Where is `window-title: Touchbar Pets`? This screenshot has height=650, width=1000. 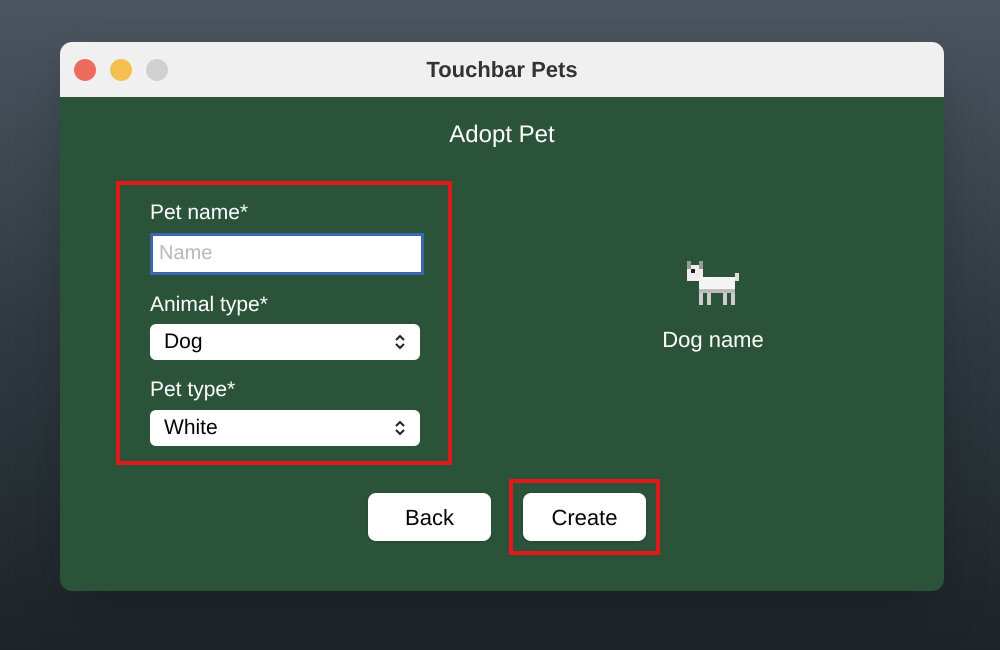 window-title: Touchbar Pets is located at coordinates (502, 70).